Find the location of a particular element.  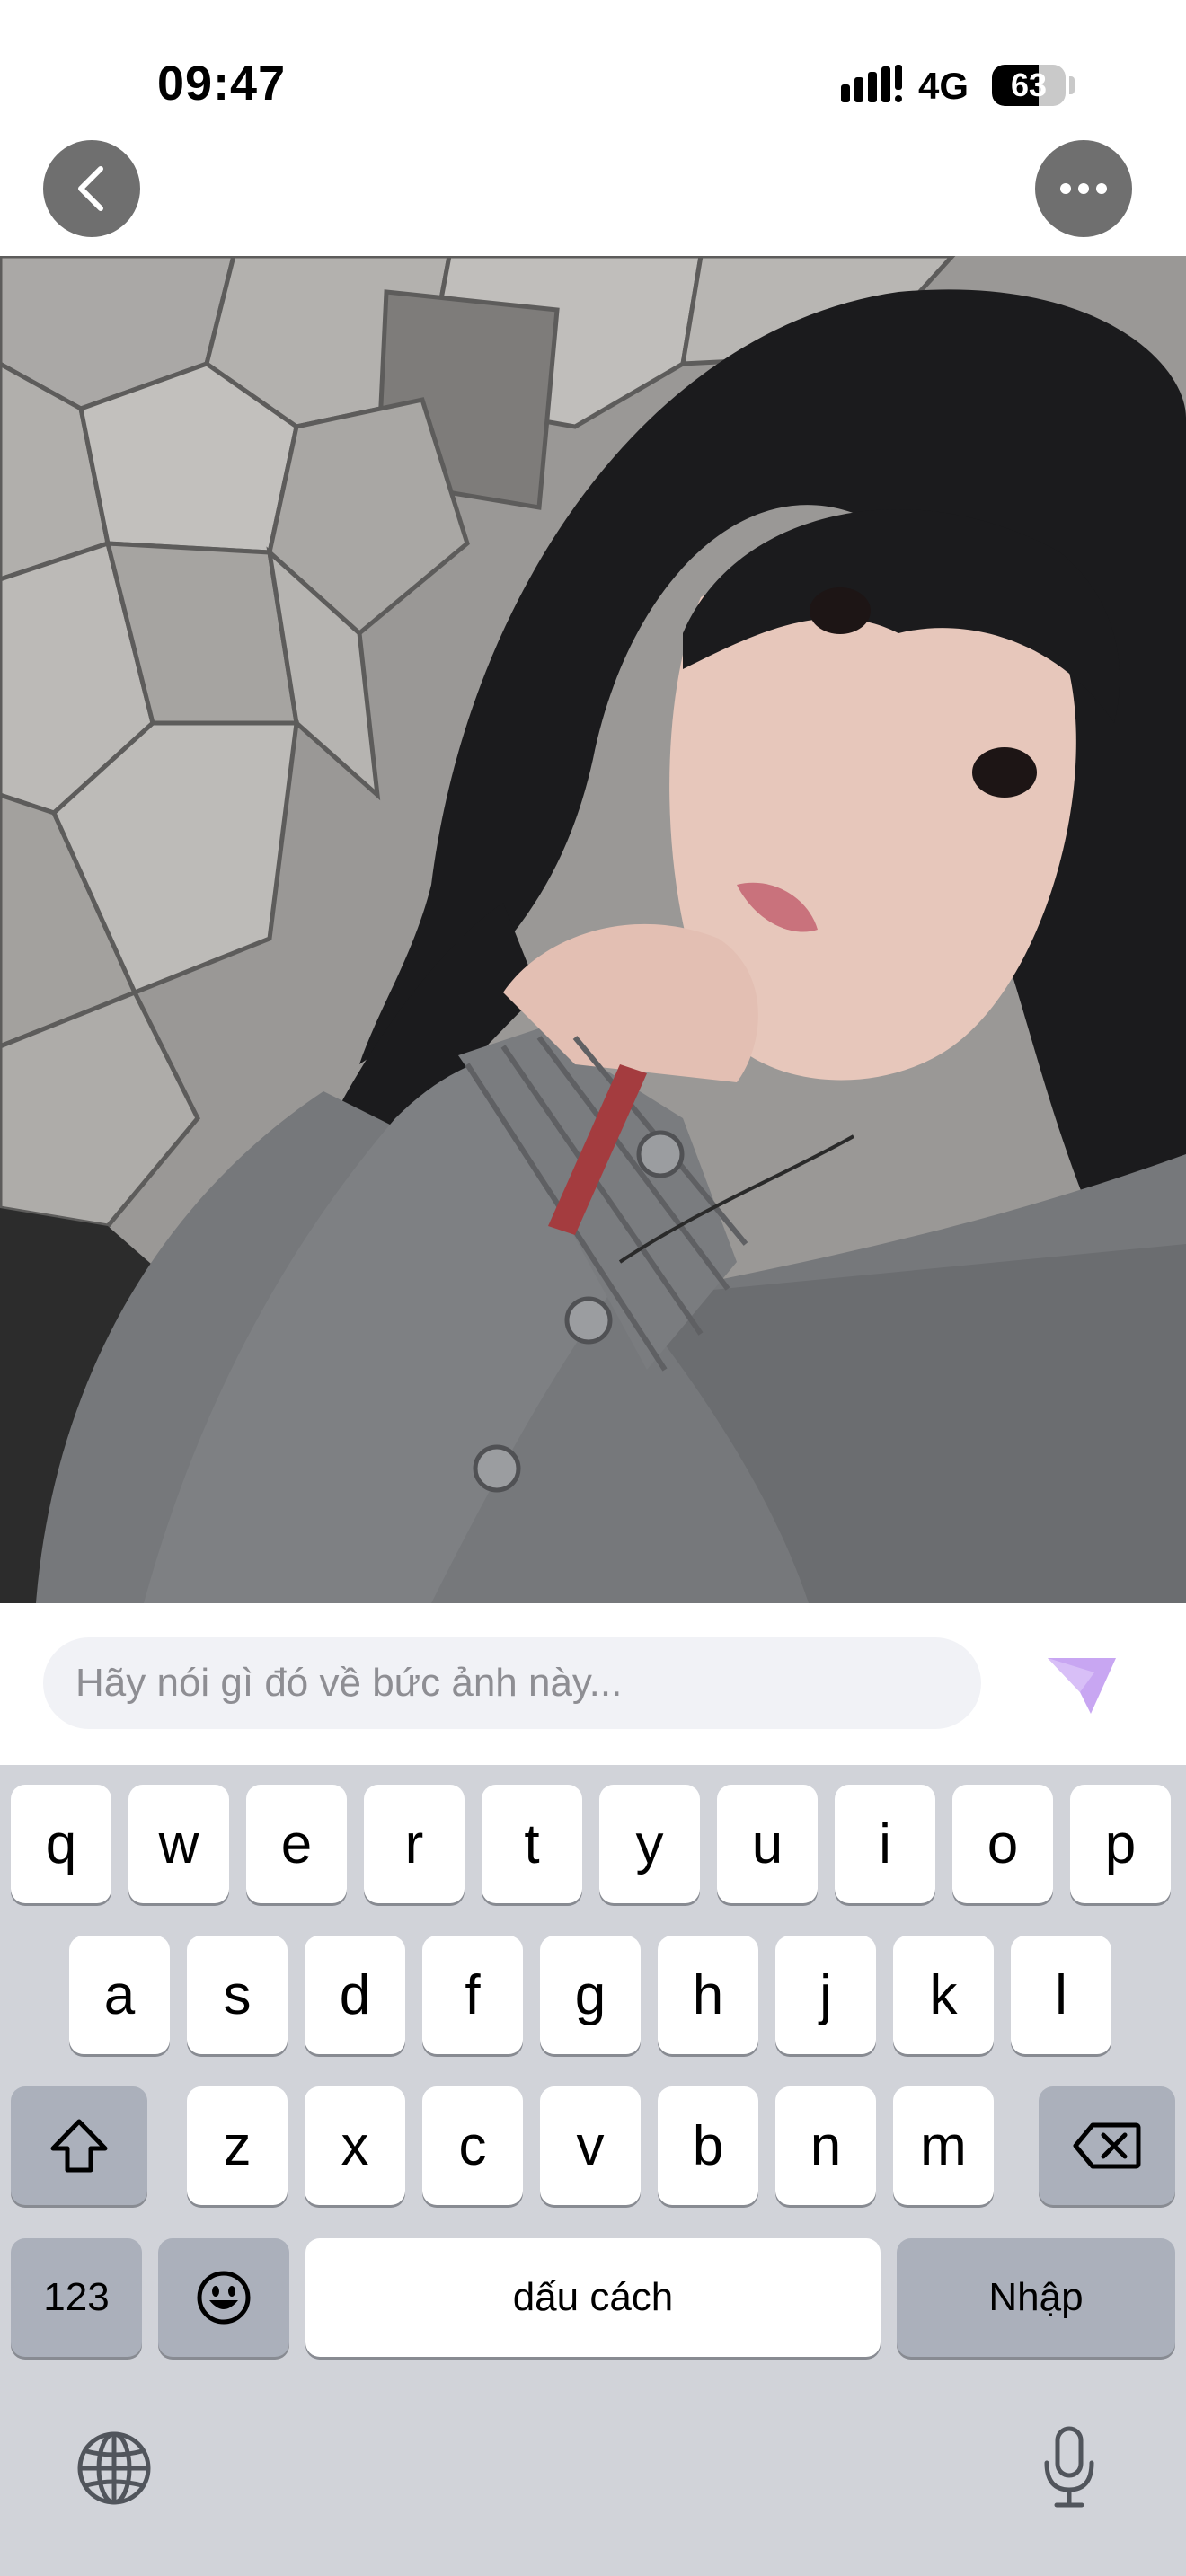

signal-strength-icon is located at coordinates (871, 83).